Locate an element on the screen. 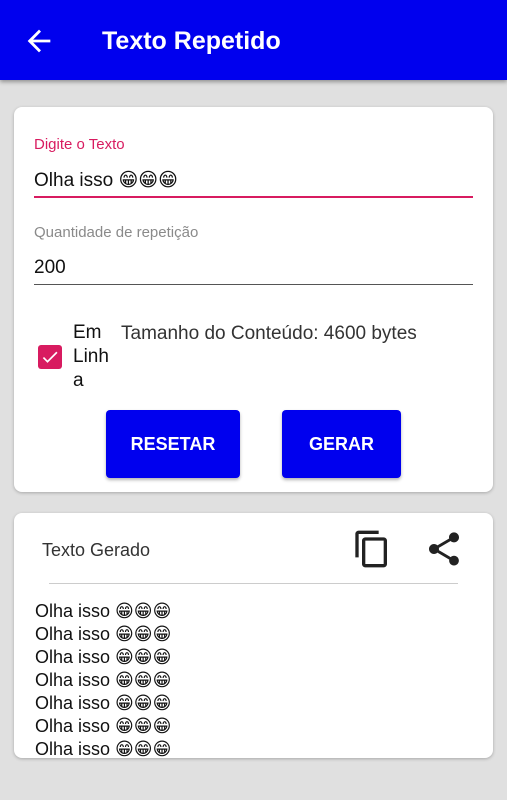 This screenshot has height=800, width=507. inline-checkbox-label: Em Linh a is located at coordinates (97, 357).